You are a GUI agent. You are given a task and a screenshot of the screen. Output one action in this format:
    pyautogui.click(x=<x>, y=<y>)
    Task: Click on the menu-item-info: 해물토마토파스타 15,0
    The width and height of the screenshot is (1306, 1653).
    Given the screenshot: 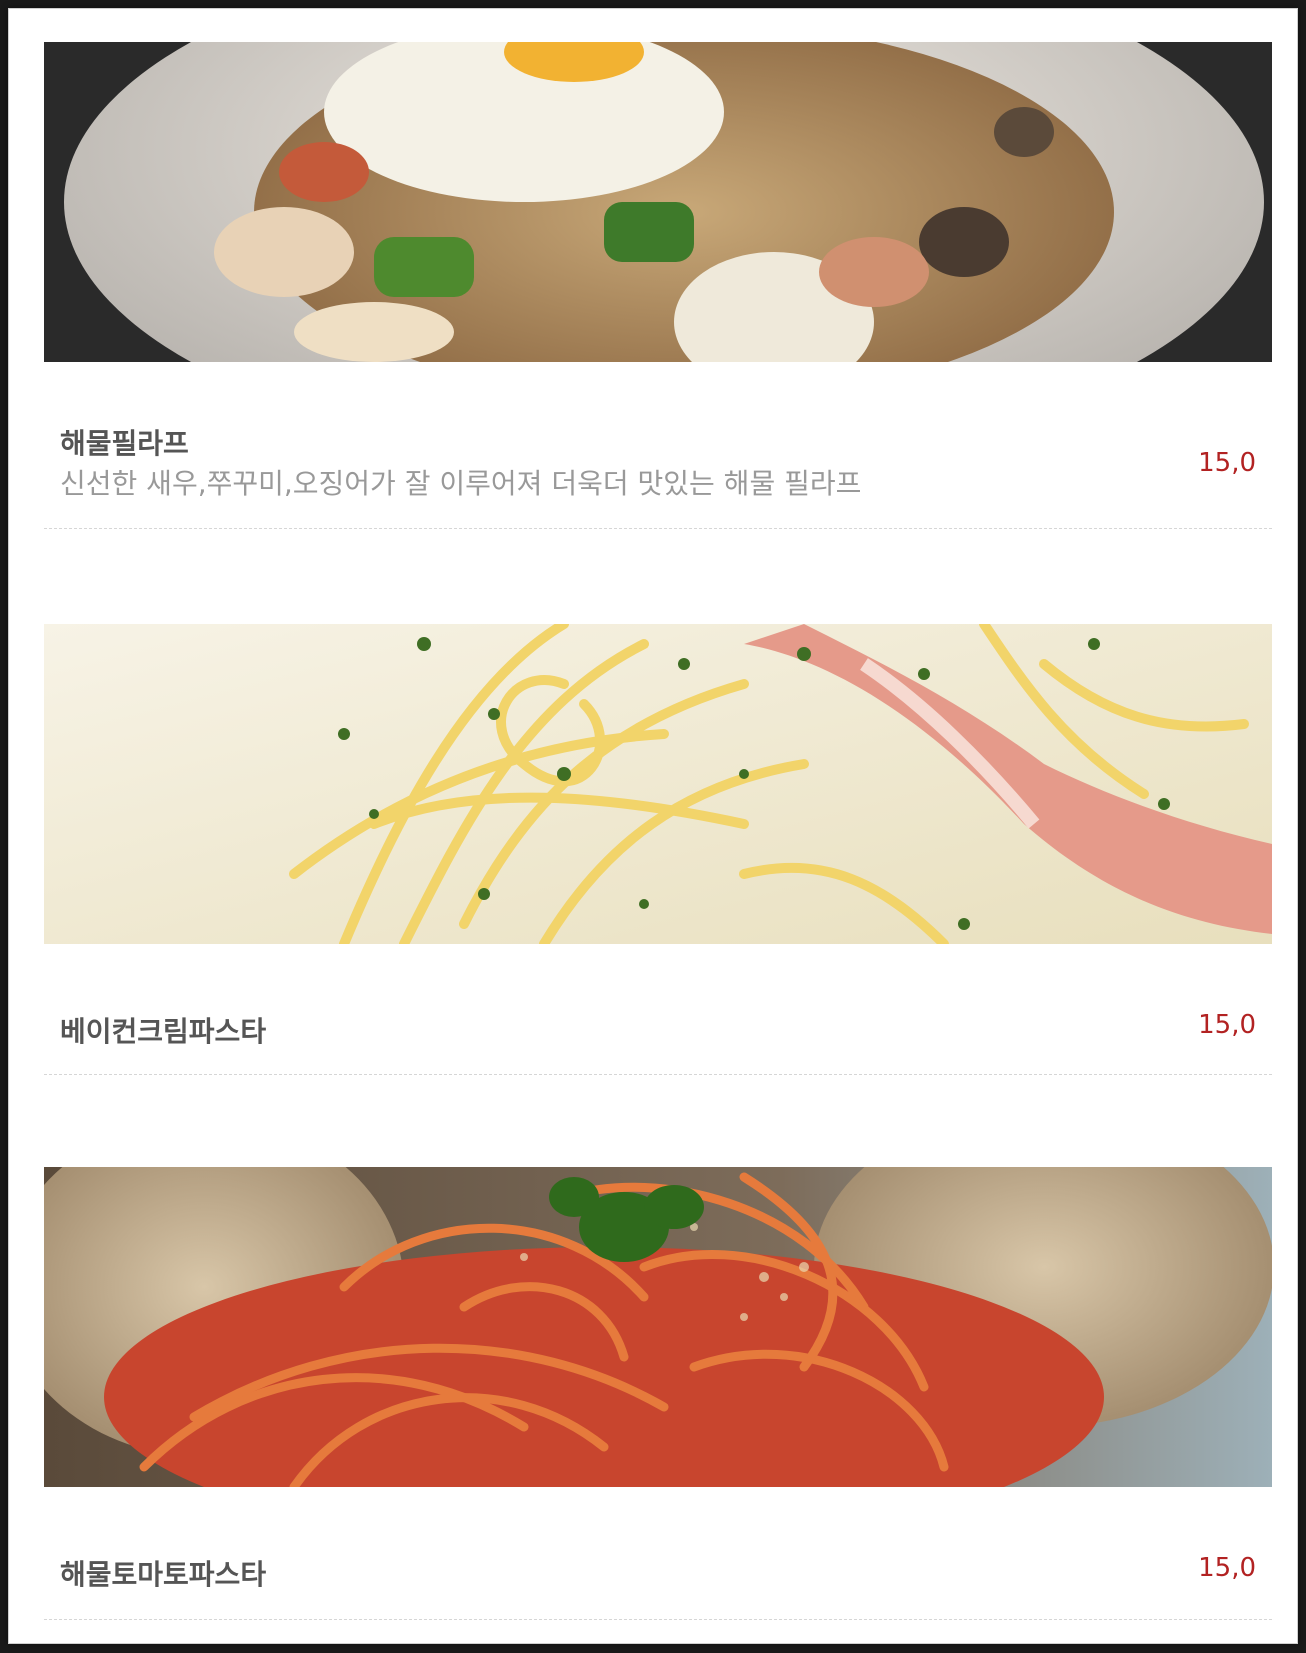 What is the action you would take?
    pyautogui.click(x=658, y=1553)
    